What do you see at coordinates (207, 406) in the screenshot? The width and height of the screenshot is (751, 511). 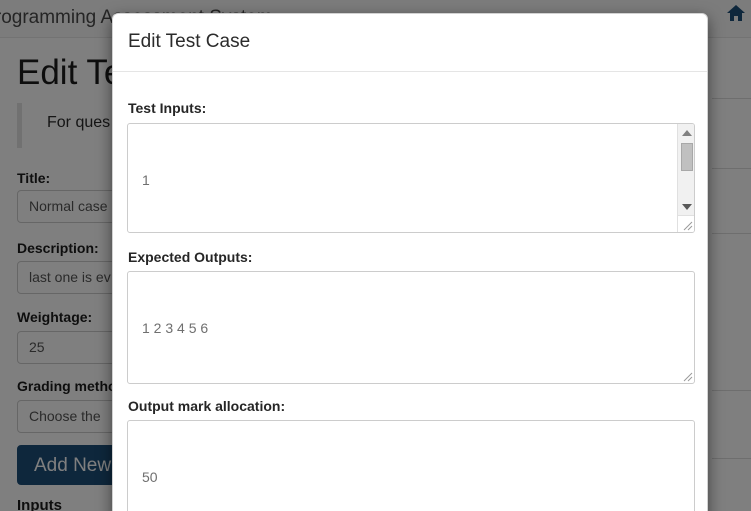 I see `output-mark-allocation-label: Output mark allocation:` at bounding box center [207, 406].